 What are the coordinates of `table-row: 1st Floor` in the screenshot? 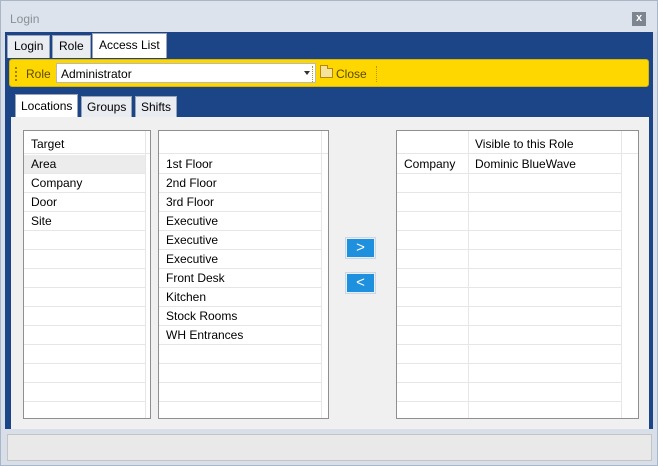 It's located at (240, 164).